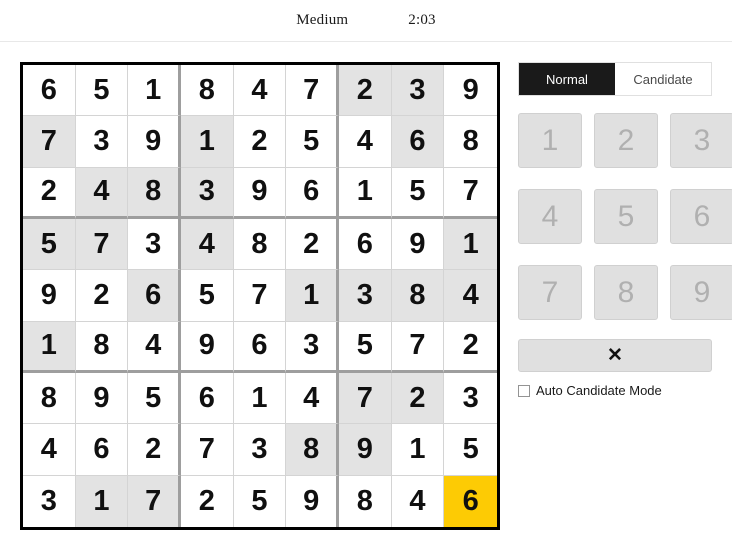 This screenshot has height=552, width=732. I want to click on number-button-3: 3, so click(701, 140).